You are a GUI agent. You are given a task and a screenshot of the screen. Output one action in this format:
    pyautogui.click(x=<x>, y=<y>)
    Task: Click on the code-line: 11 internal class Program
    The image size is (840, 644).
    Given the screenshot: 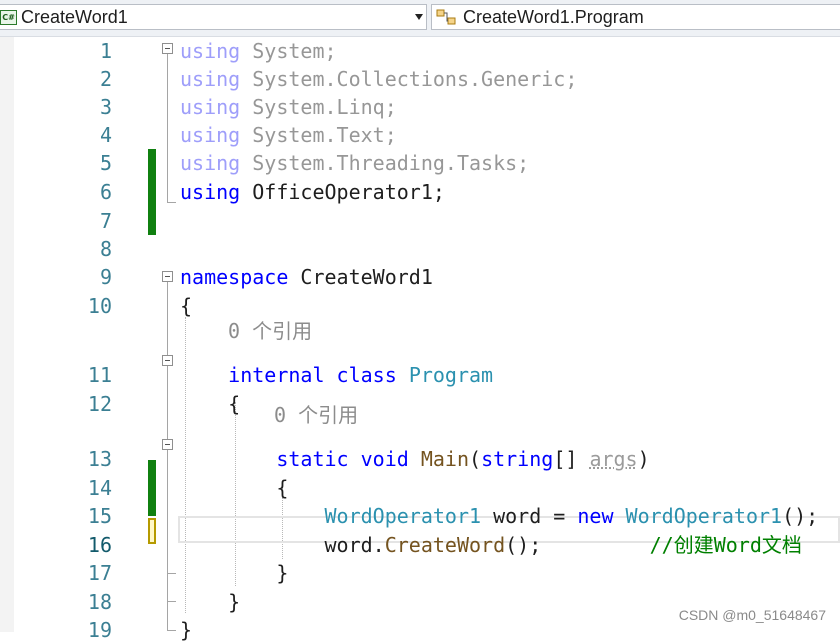 What is the action you would take?
    pyautogui.click(x=420, y=375)
    